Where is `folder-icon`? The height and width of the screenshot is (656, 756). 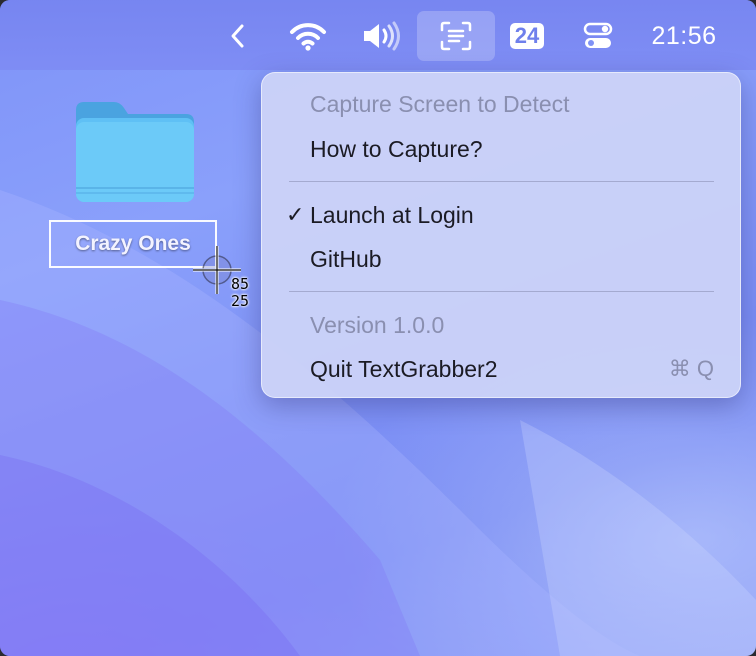
folder-icon is located at coordinates (135, 157).